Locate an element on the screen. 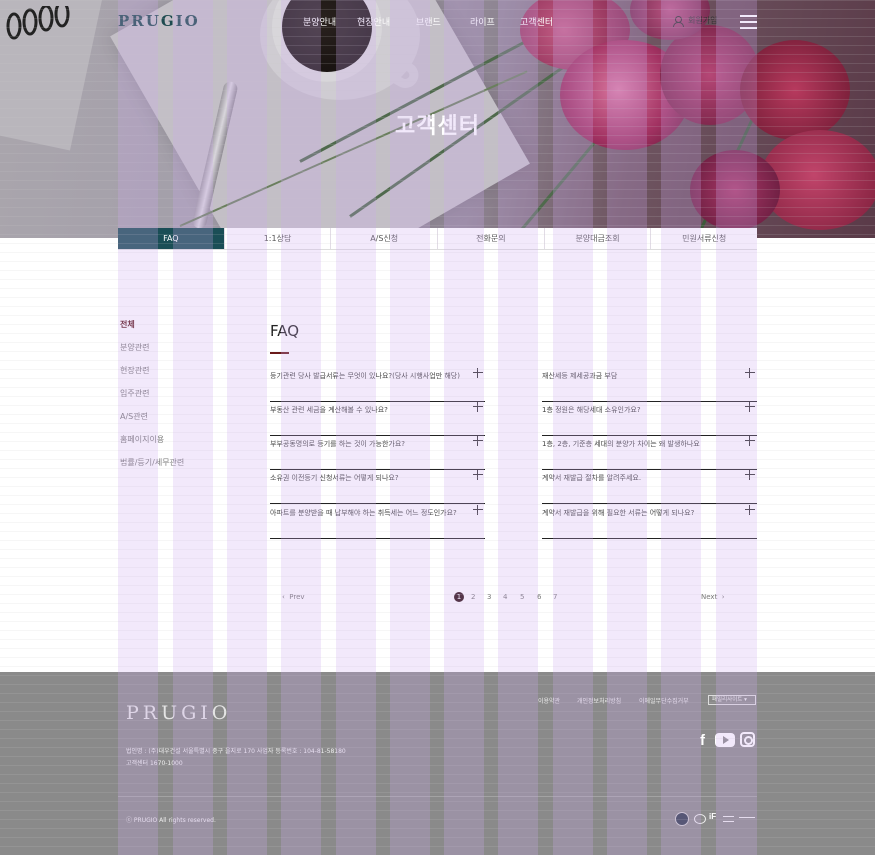 Image resolution: width=875 pixels, height=855 pixels. category-homepage: 홈페이지이용 is located at coordinates (152, 445).